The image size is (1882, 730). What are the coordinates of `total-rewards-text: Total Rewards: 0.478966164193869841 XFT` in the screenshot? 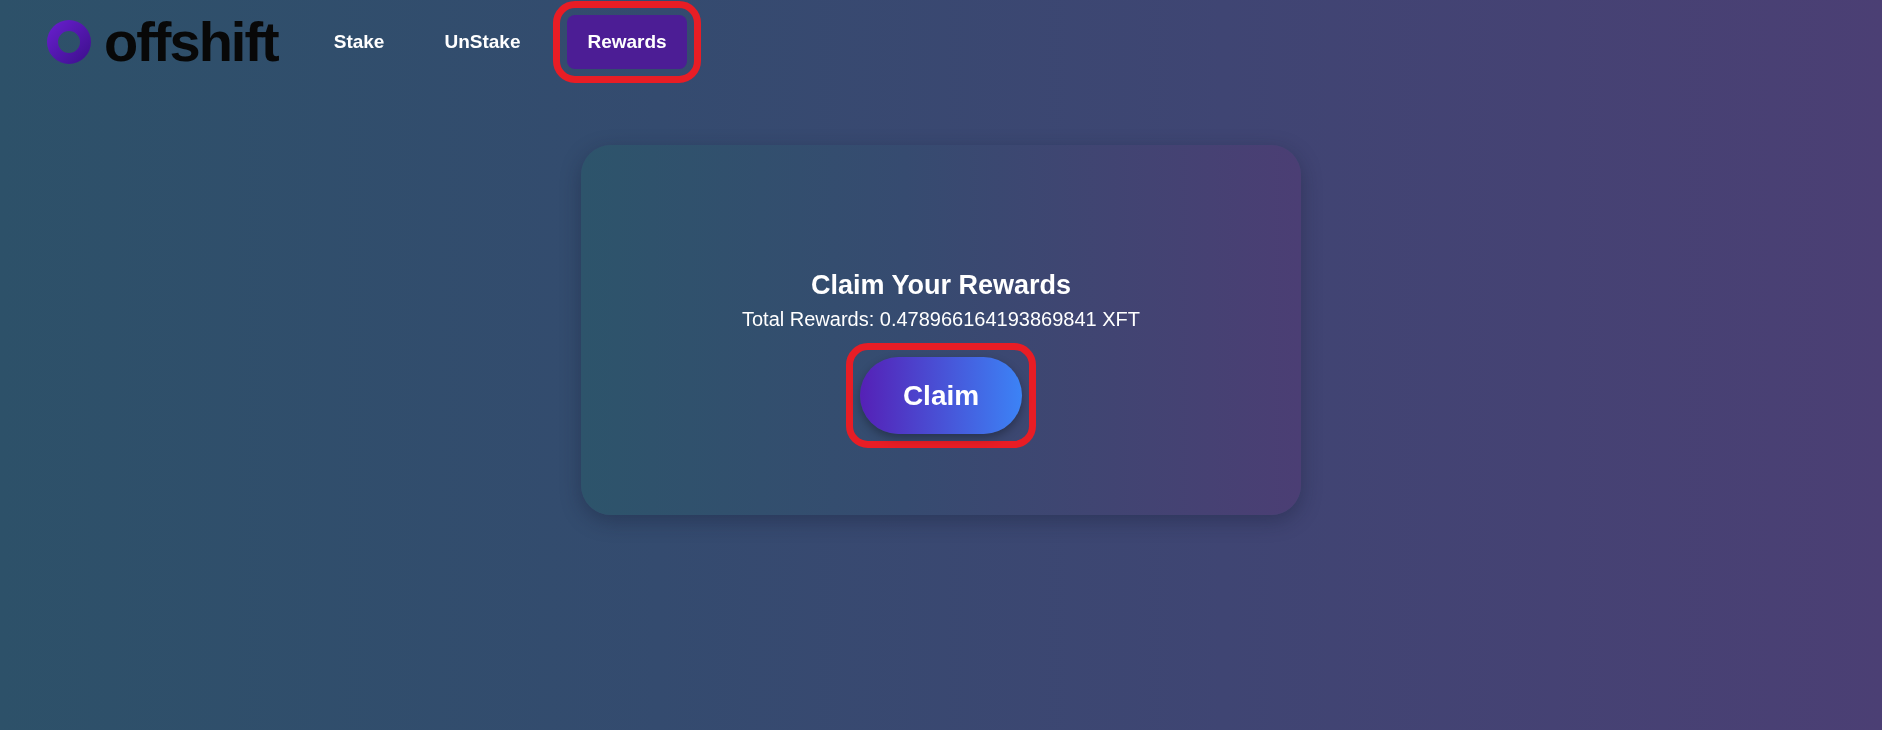 It's located at (941, 319).